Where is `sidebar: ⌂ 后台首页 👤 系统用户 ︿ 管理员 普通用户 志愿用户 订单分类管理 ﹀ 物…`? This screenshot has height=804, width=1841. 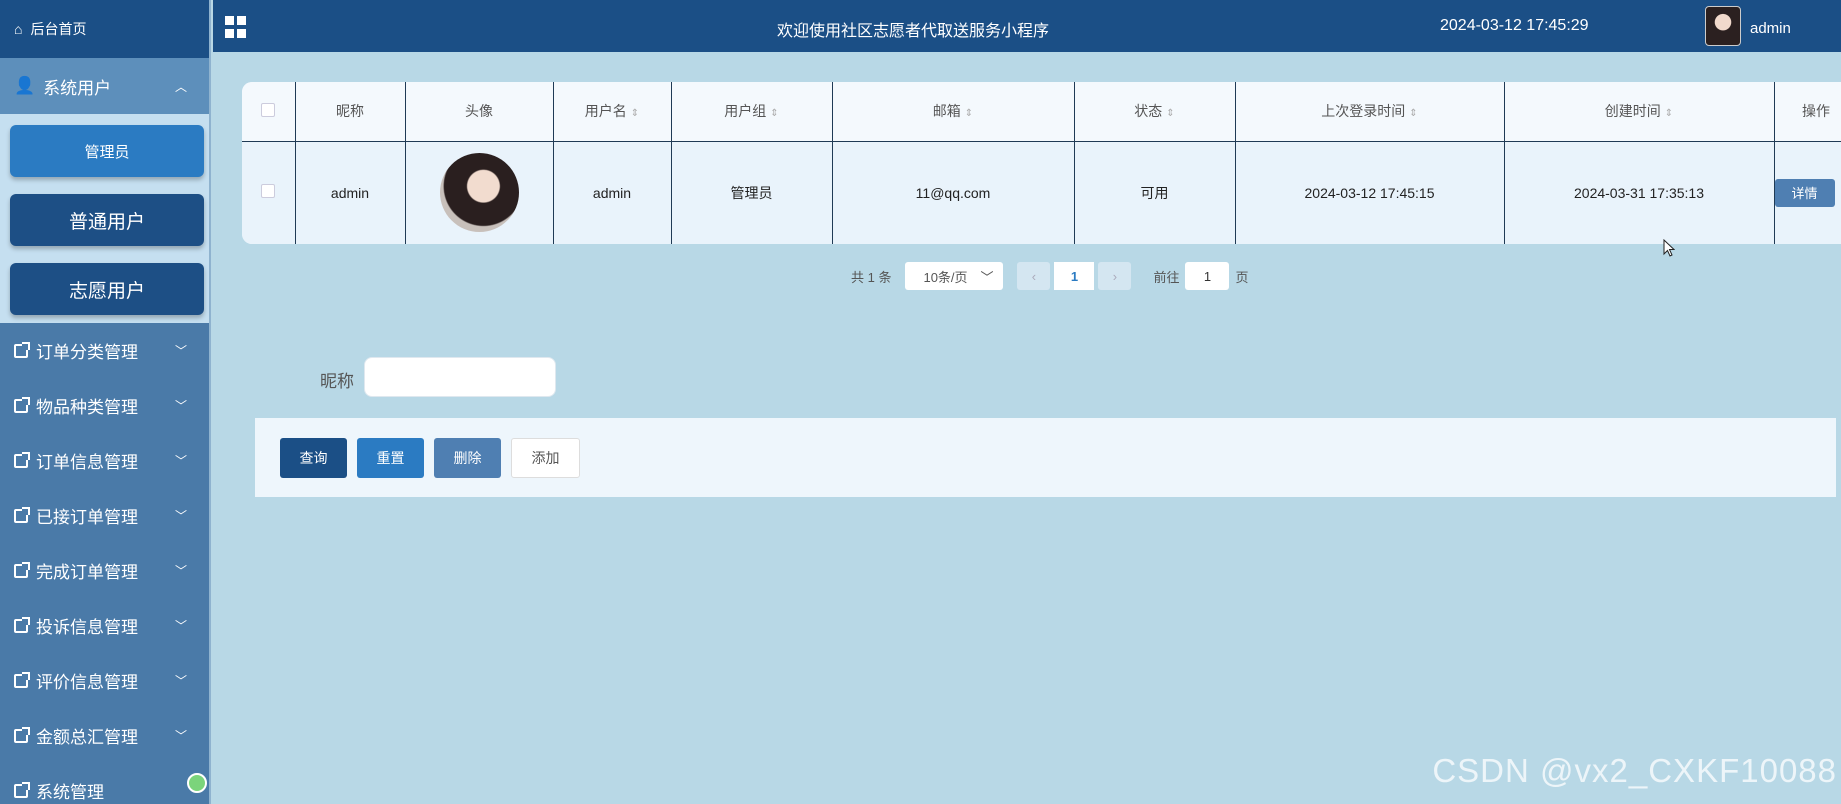 sidebar: ⌂ 后台首页 👤 系统用户 ︿ 管理员 普通用户 志愿用户 订单分类管理 ﹀ 物… is located at coordinates (105, 402).